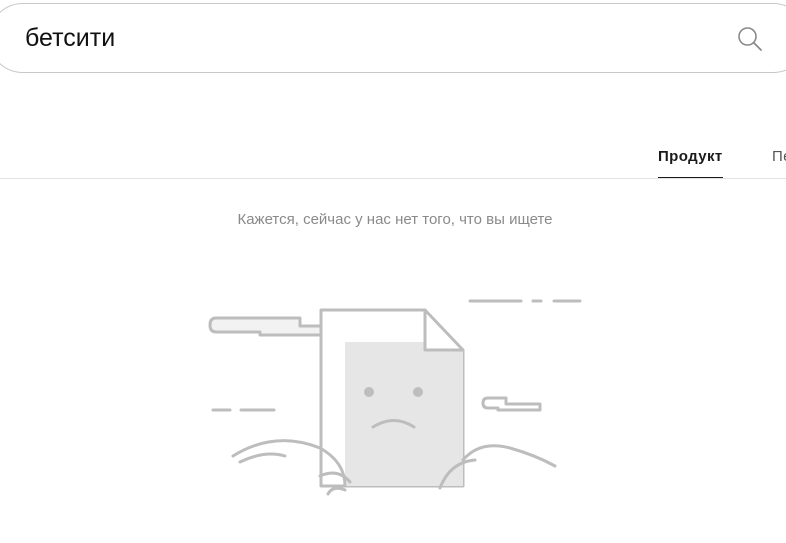  What do you see at coordinates (393, 159) in the screenshot?
I see `results-tabs: Продукт Пе` at bounding box center [393, 159].